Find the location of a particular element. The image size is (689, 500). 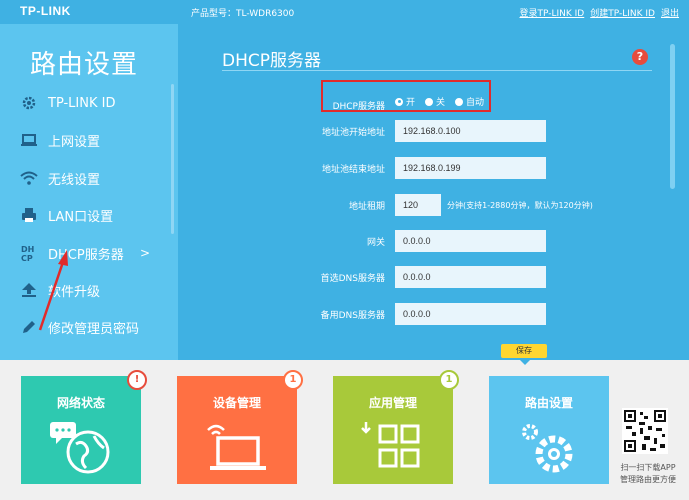

title-divider is located at coordinates (437, 70).